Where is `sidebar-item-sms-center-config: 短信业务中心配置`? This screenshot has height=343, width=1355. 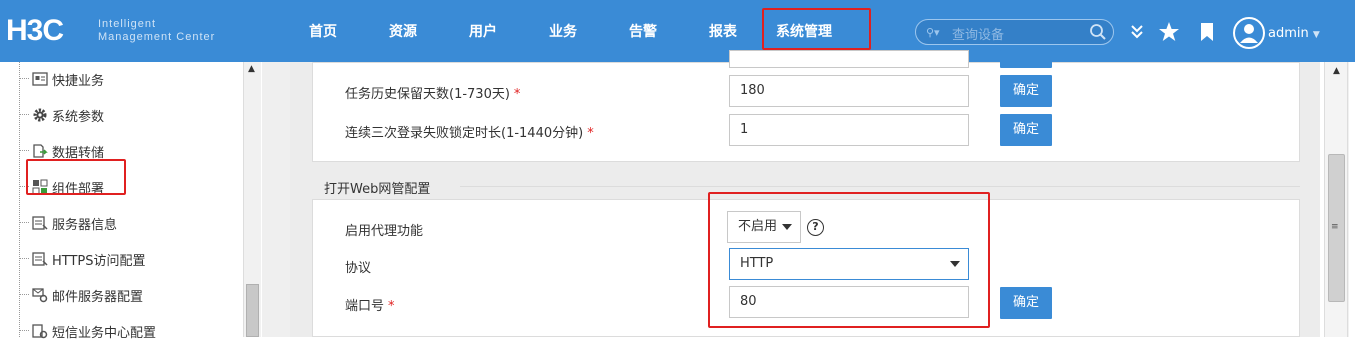
sidebar-item-sms-center-config: 短信业务中心配置 is located at coordinates (129, 331).